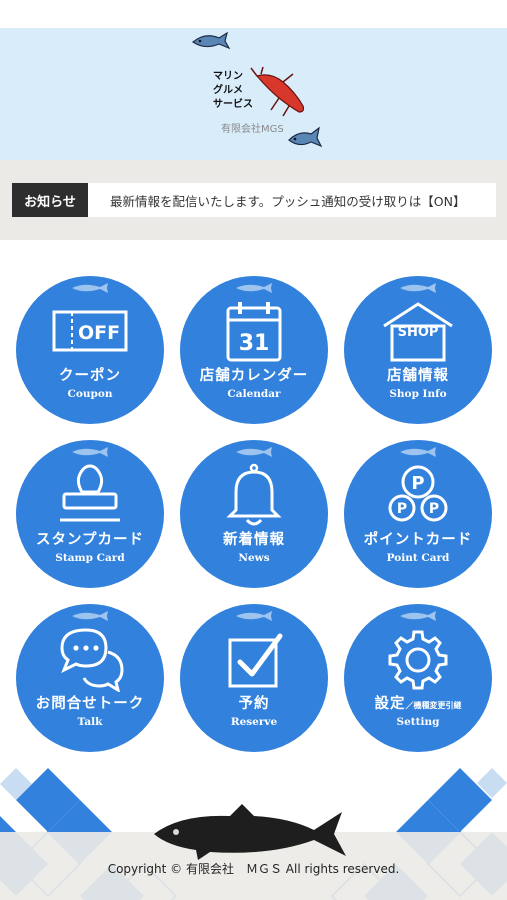 The width and height of the screenshot is (507, 900). What do you see at coordinates (90, 722) in the screenshot?
I see `menu-sublabel: Talk` at bounding box center [90, 722].